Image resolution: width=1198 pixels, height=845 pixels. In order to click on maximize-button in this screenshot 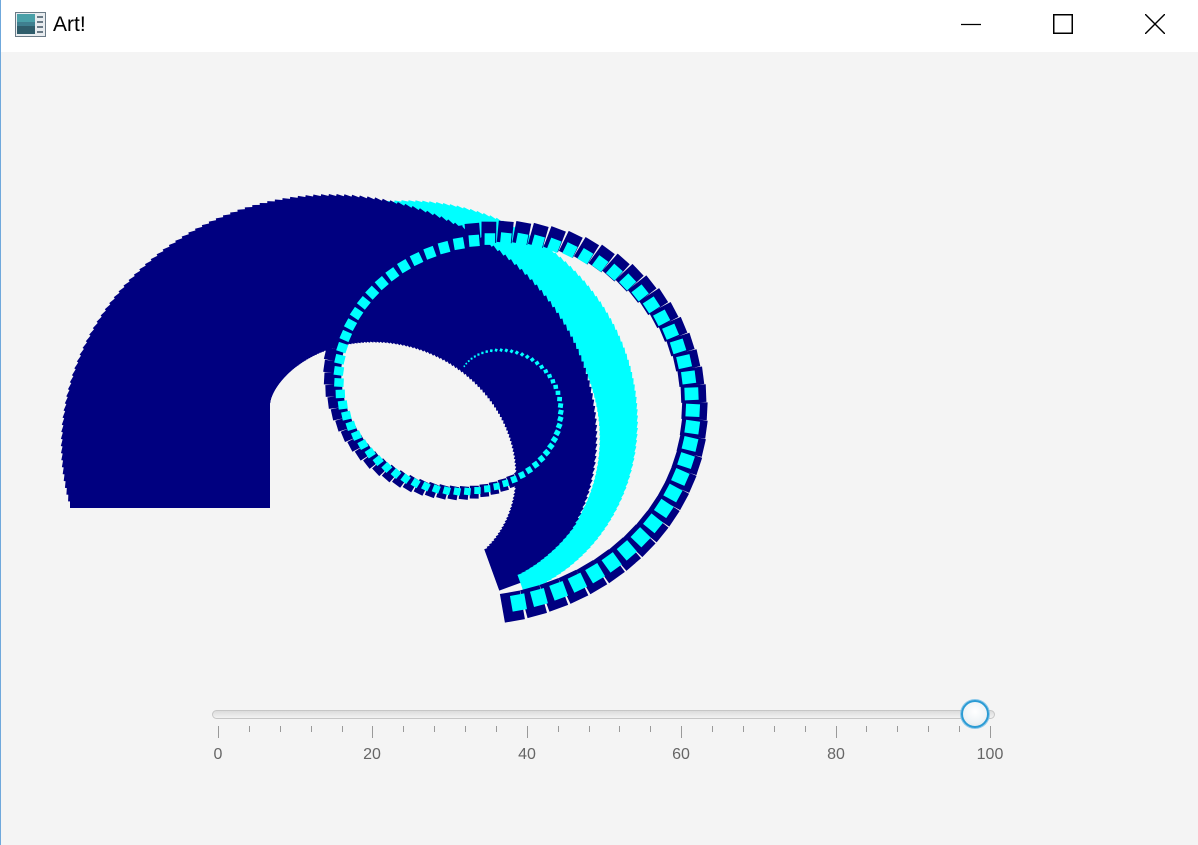, I will do `click(1063, 24)`.